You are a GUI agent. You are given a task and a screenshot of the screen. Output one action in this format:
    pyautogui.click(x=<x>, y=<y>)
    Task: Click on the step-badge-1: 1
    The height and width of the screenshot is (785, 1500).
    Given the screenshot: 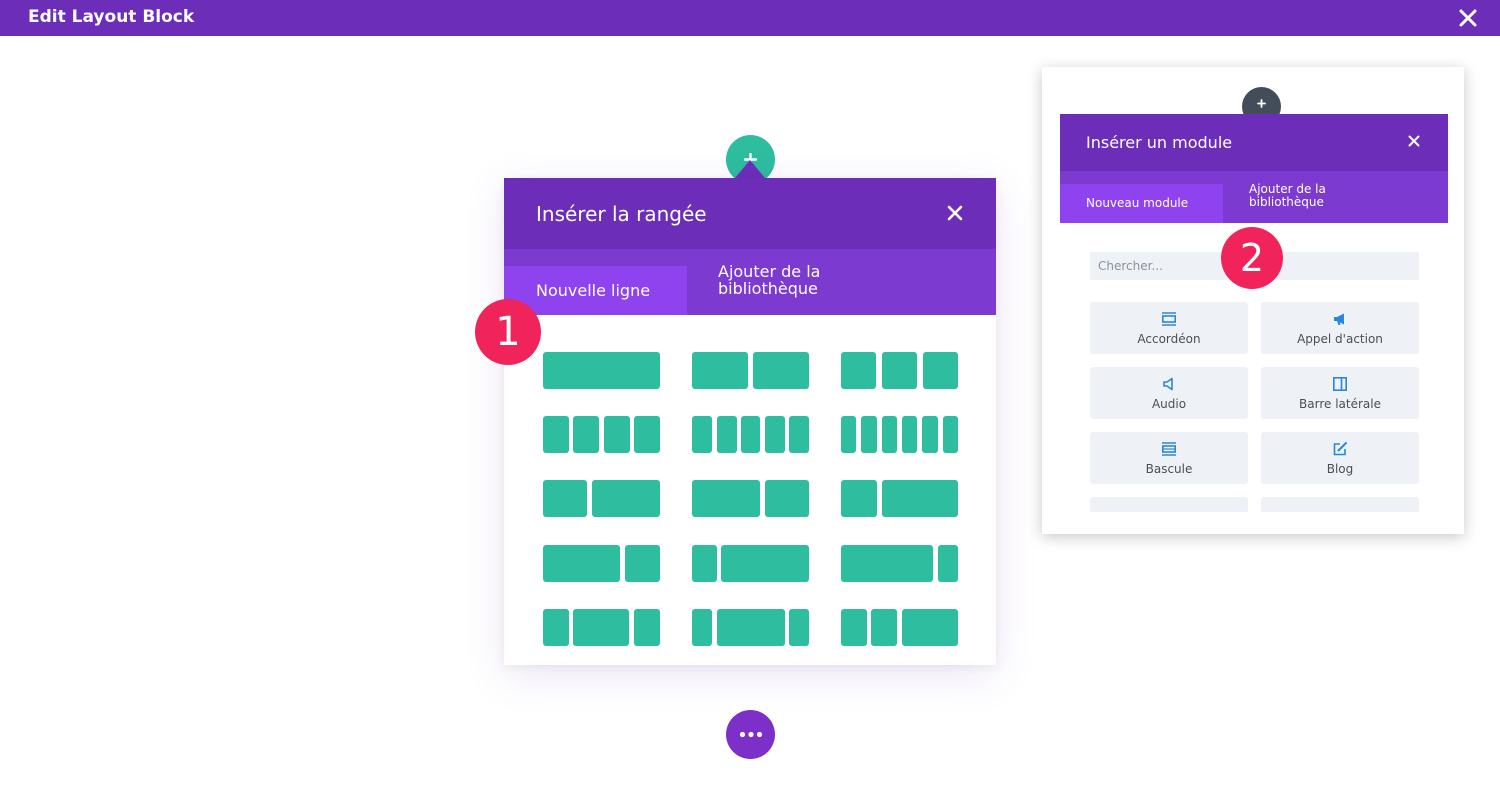 What is the action you would take?
    pyautogui.click(x=508, y=332)
    